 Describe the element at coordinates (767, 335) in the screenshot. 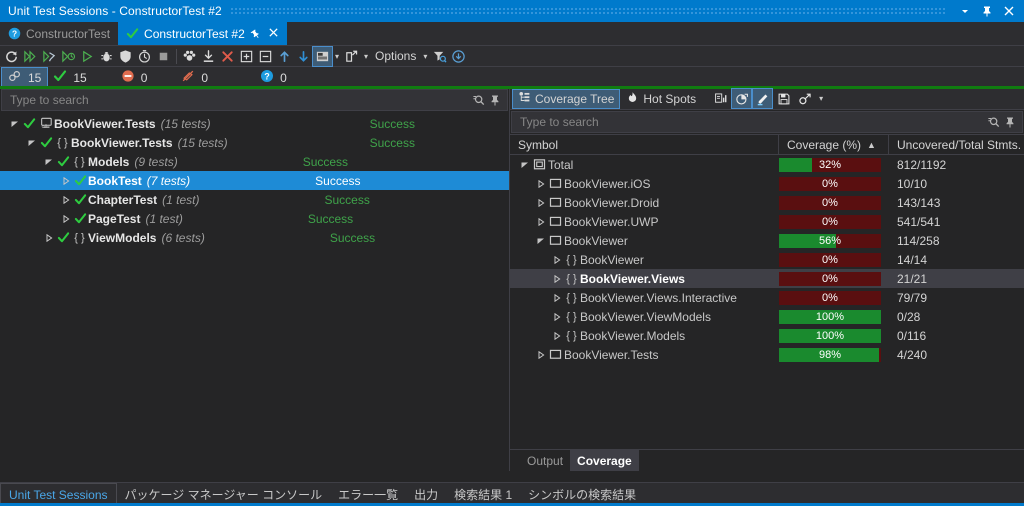

I see `coverage-tree-row: { } BookViewer.Models 100% 0/116` at that location.